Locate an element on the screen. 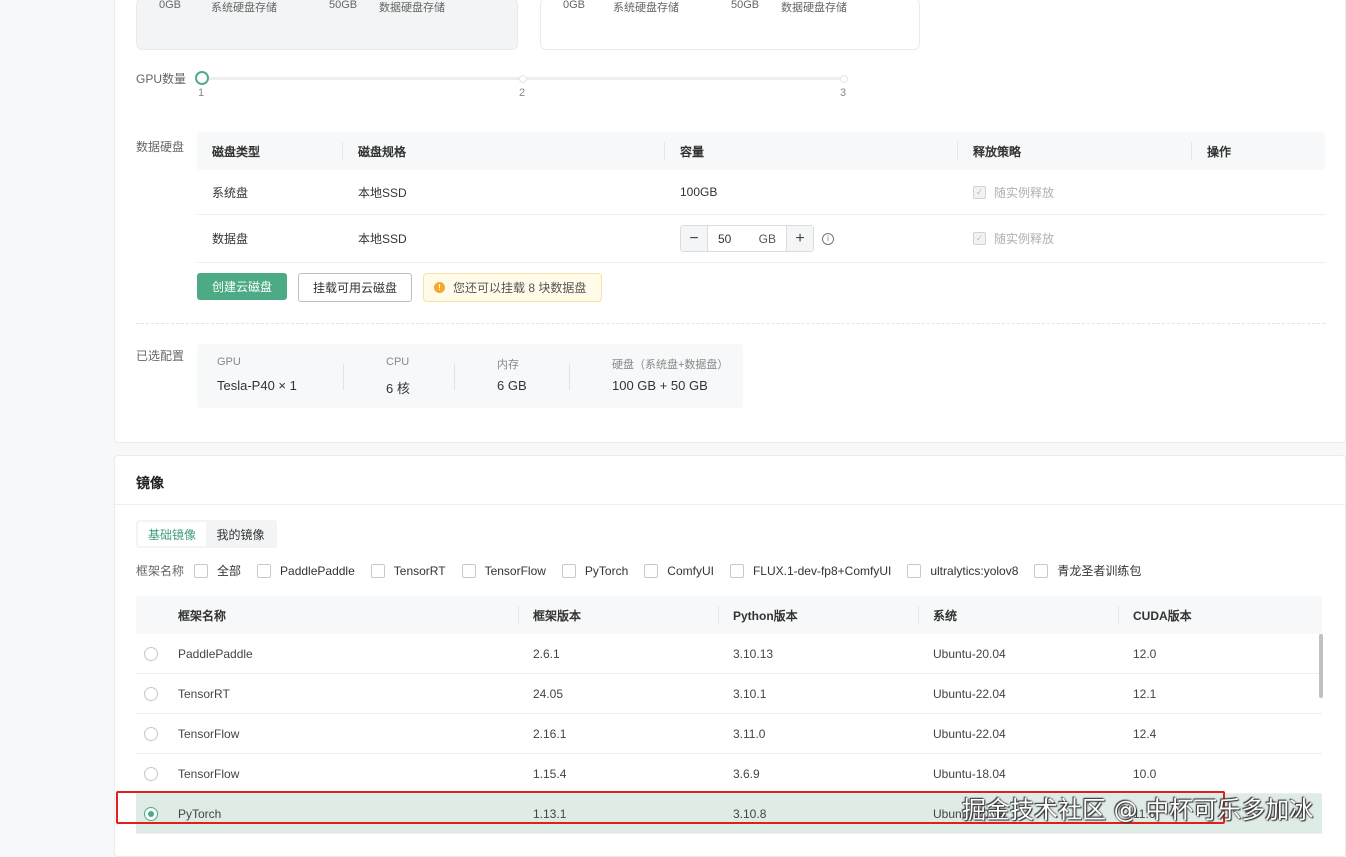  tab-base-image: 基础镜像 is located at coordinates (172, 534).